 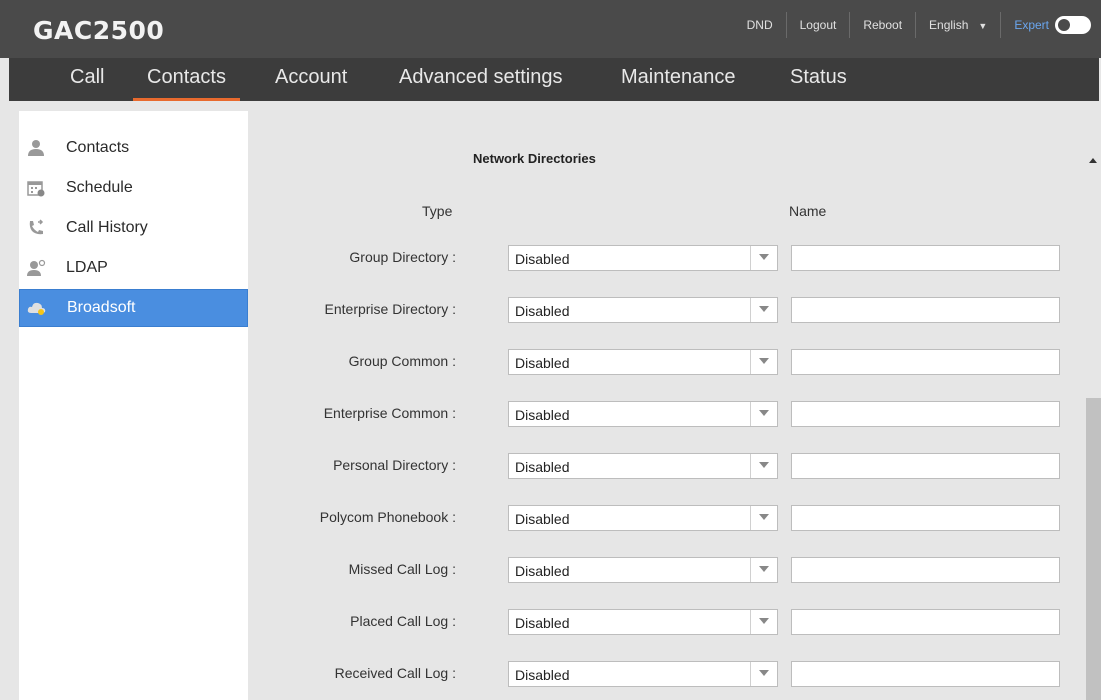 I want to click on reboot-link: Reboot, so click(x=882, y=25).